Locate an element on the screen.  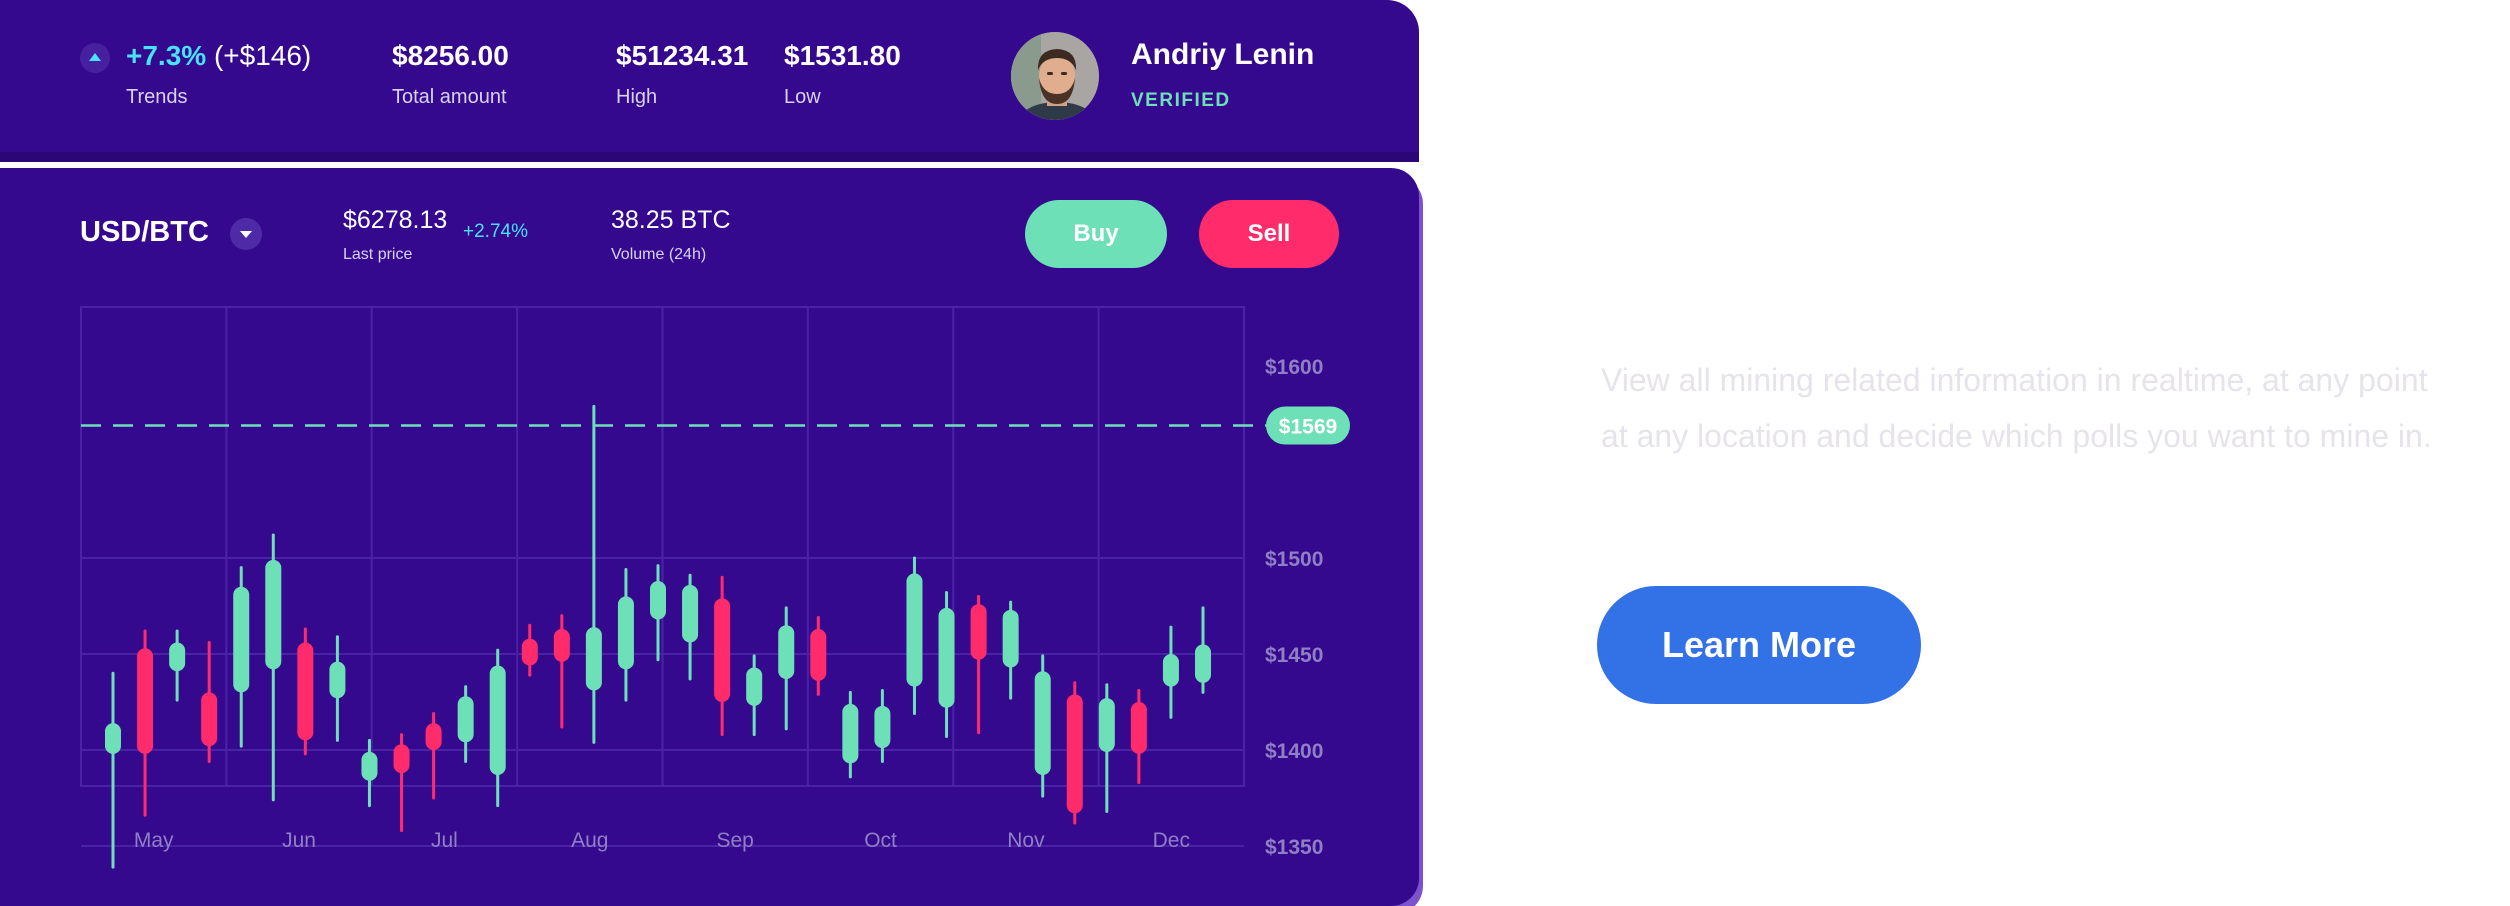
x-tick-label: Jul is located at coordinates (444, 840).